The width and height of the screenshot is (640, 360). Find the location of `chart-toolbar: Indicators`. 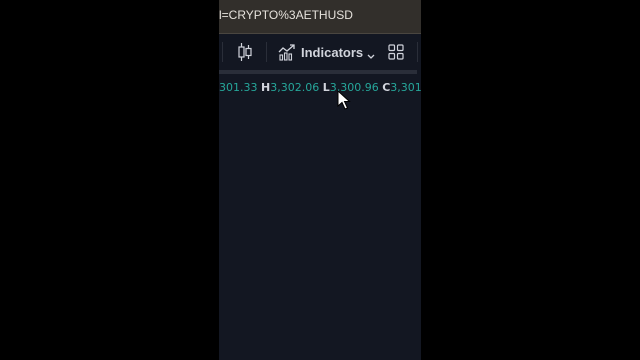

chart-toolbar: Indicators is located at coordinates (320, 52).